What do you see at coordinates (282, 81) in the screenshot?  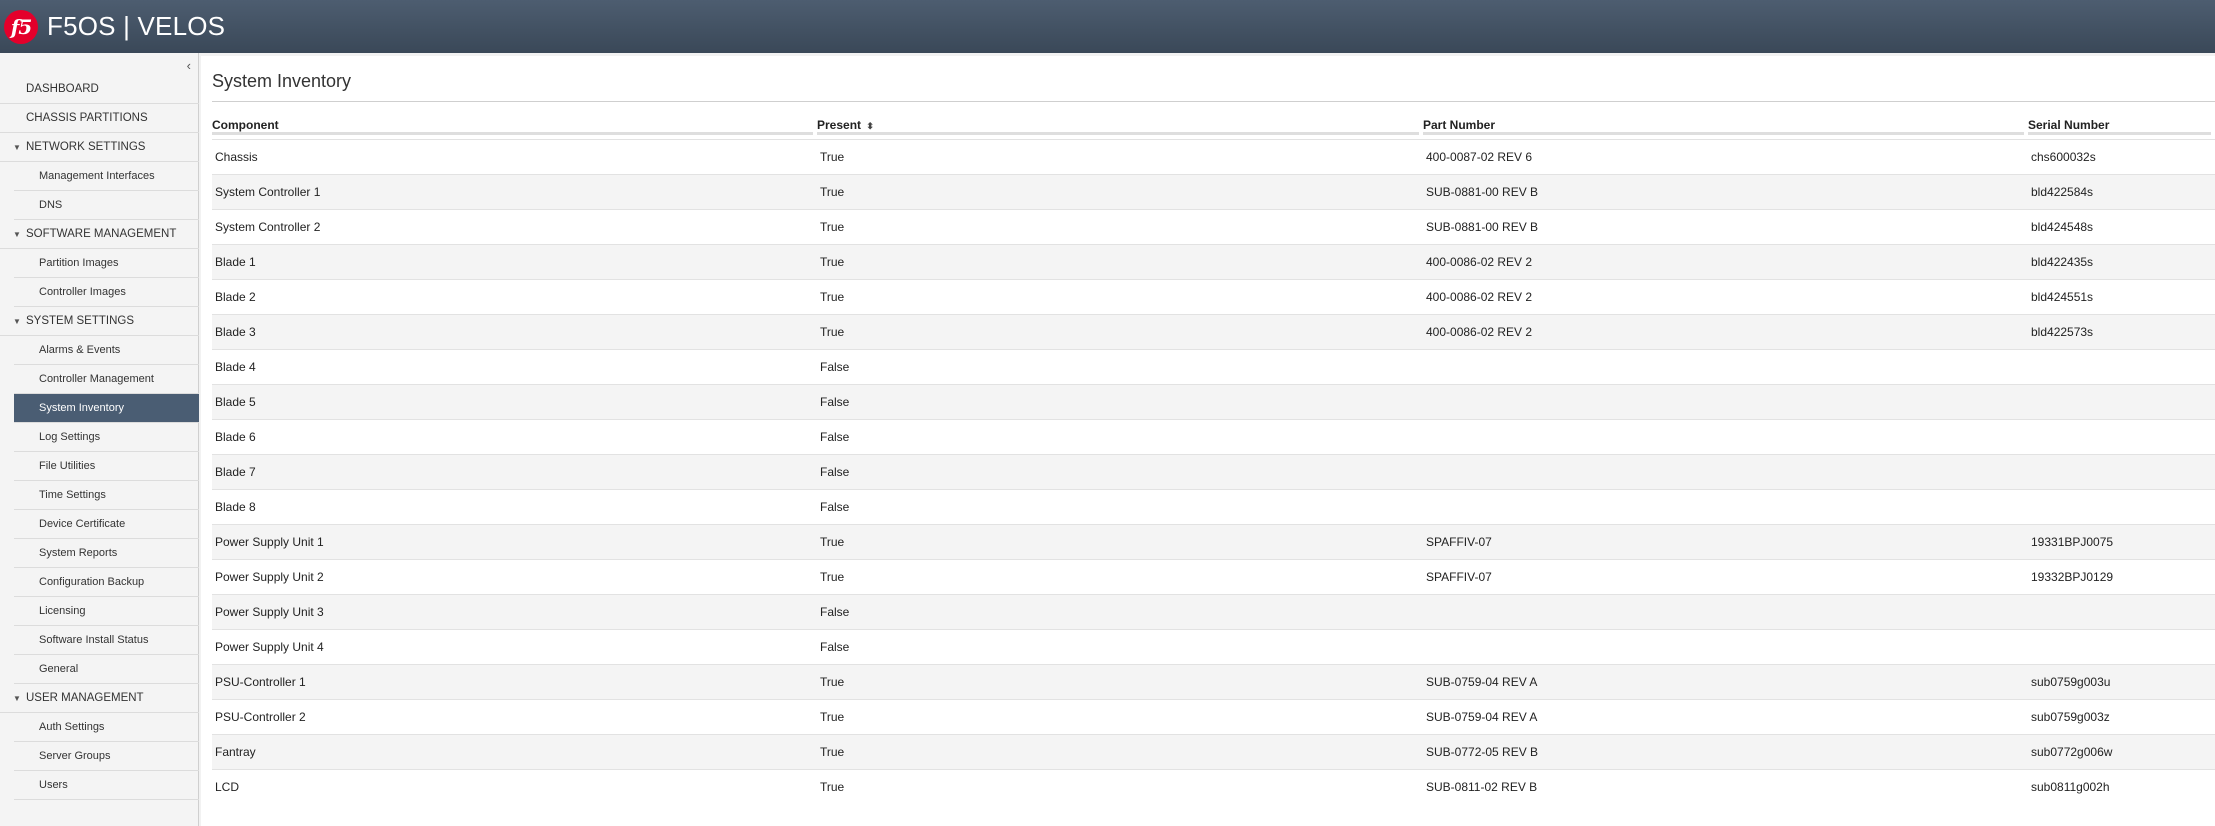 I see `page-title: System Inventory` at bounding box center [282, 81].